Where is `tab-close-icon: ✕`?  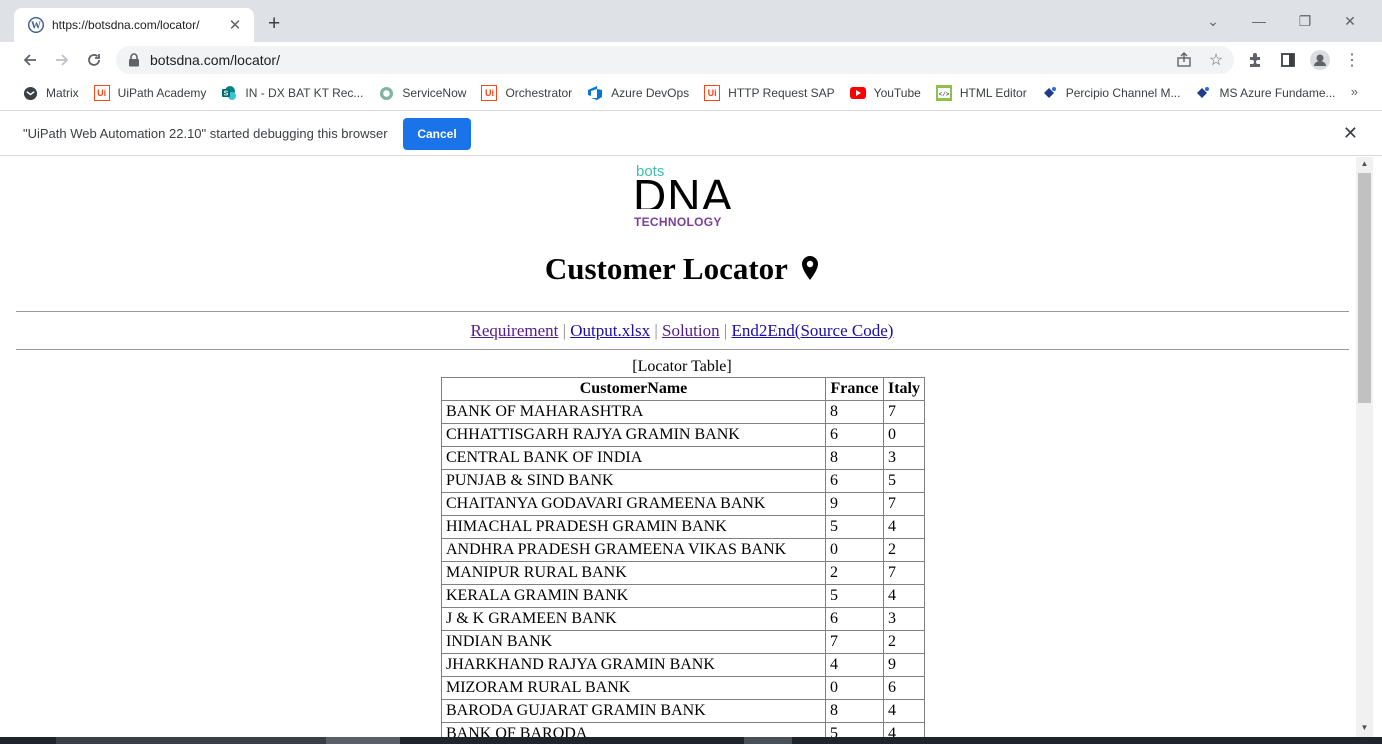 tab-close-icon: ✕ is located at coordinates (235, 25).